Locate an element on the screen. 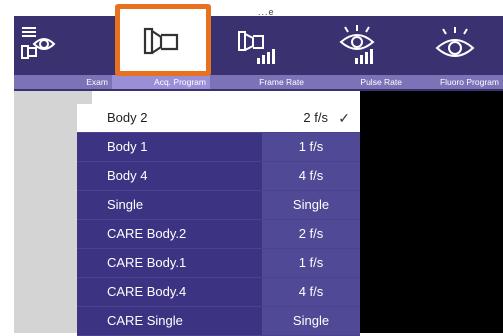 Image resolution: width=503 pixels, height=336 pixels. tab-pulse-rate-label: Pulse Rate is located at coordinates (357, 82).